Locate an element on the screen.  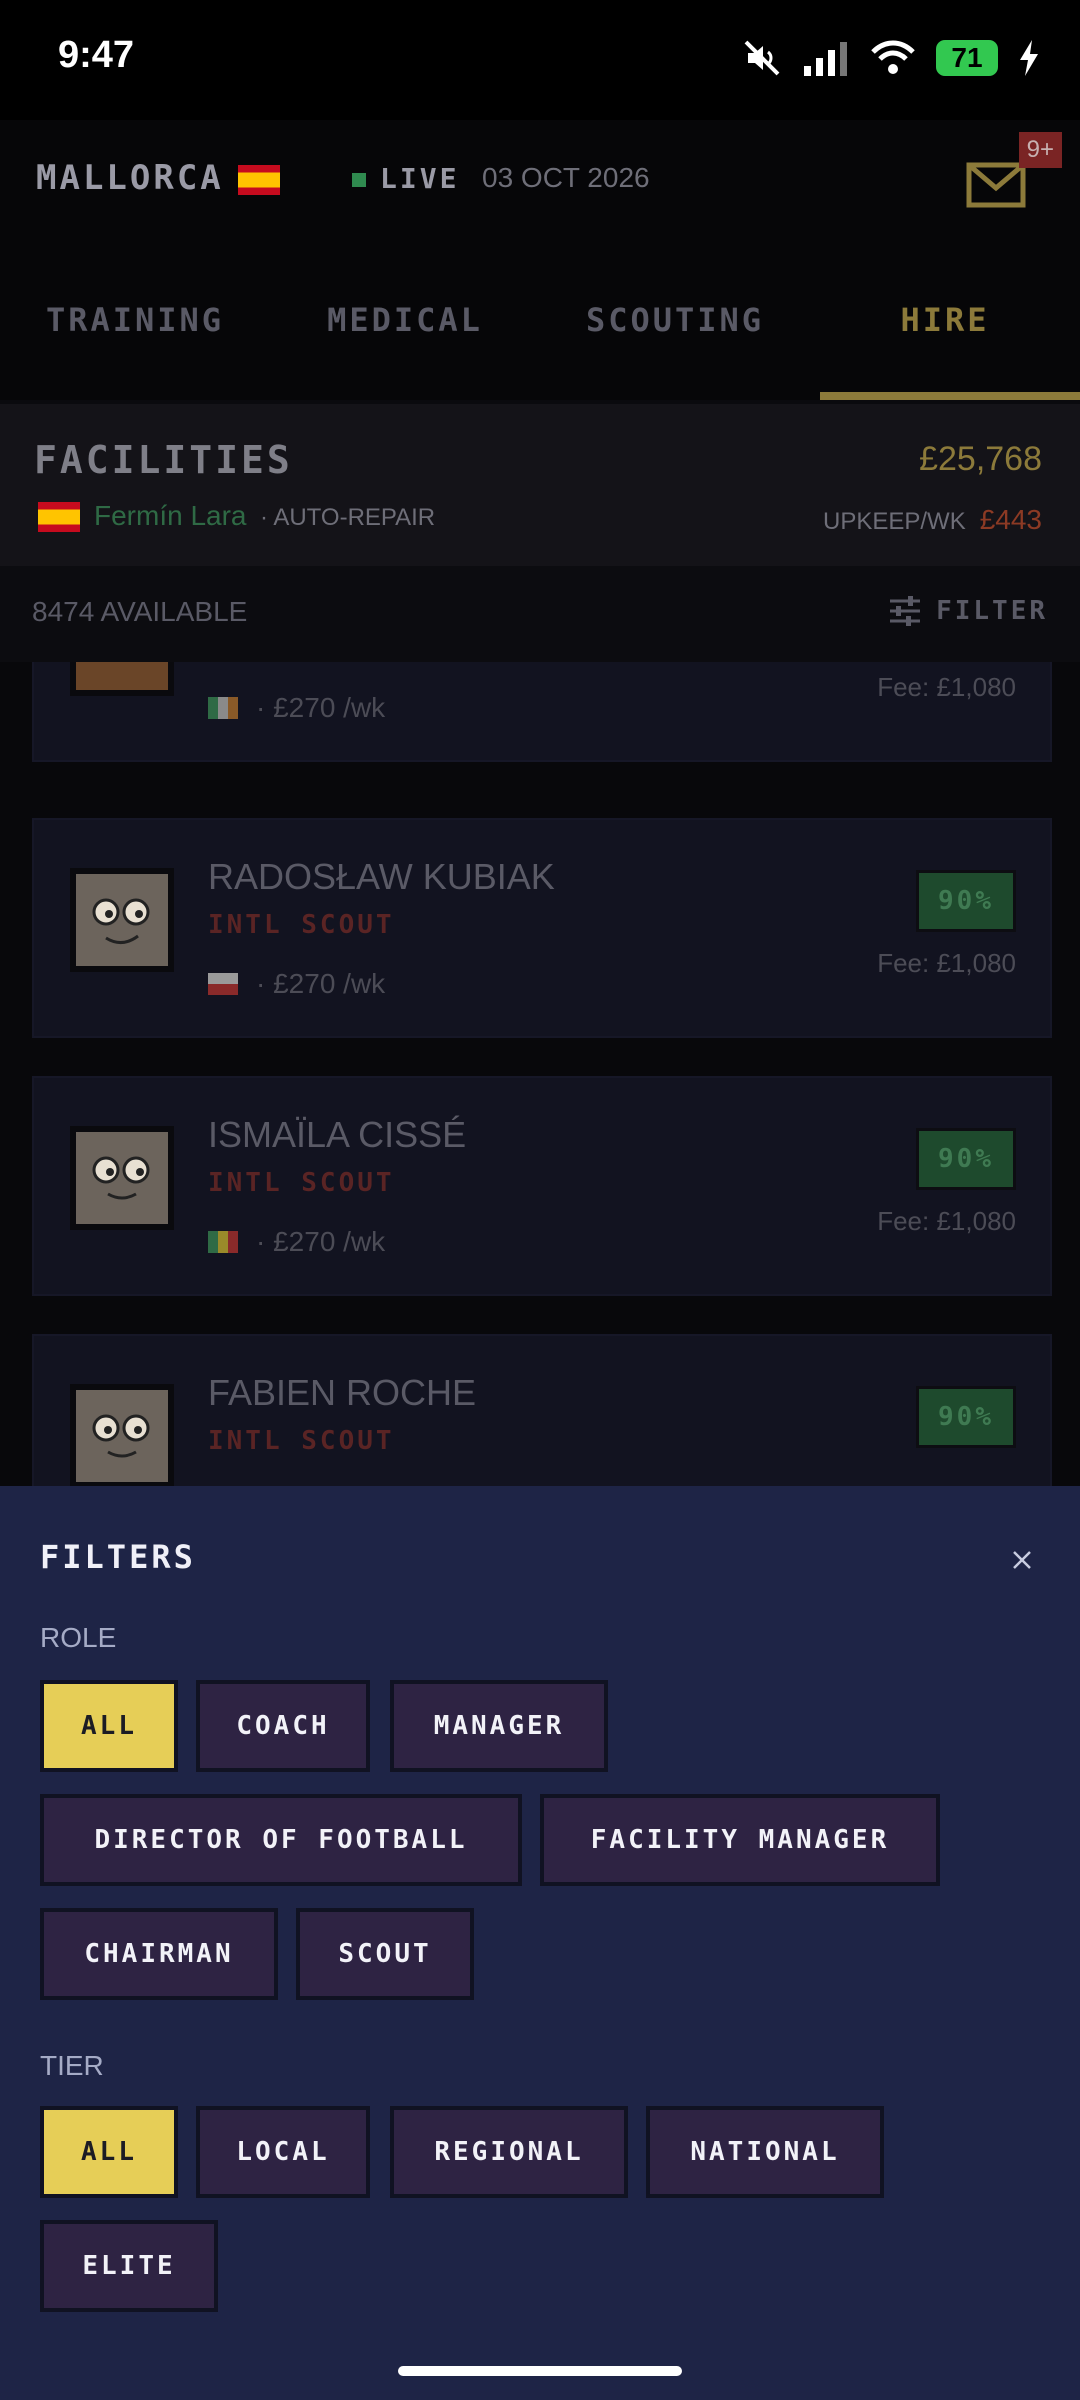
role-chip-manager: MANAGER is located at coordinates (499, 1726).